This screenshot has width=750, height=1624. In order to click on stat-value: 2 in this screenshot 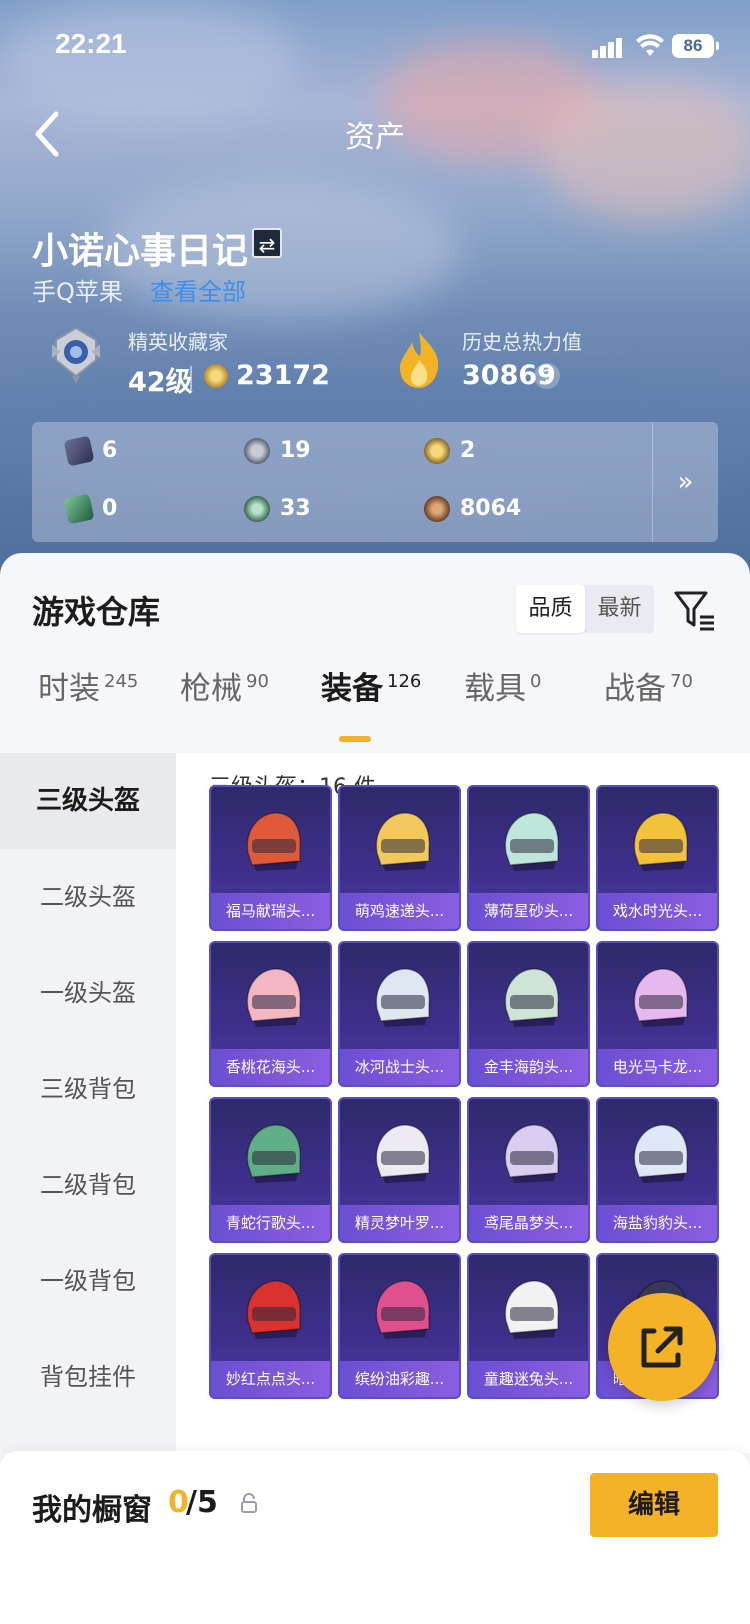, I will do `click(468, 450)`.